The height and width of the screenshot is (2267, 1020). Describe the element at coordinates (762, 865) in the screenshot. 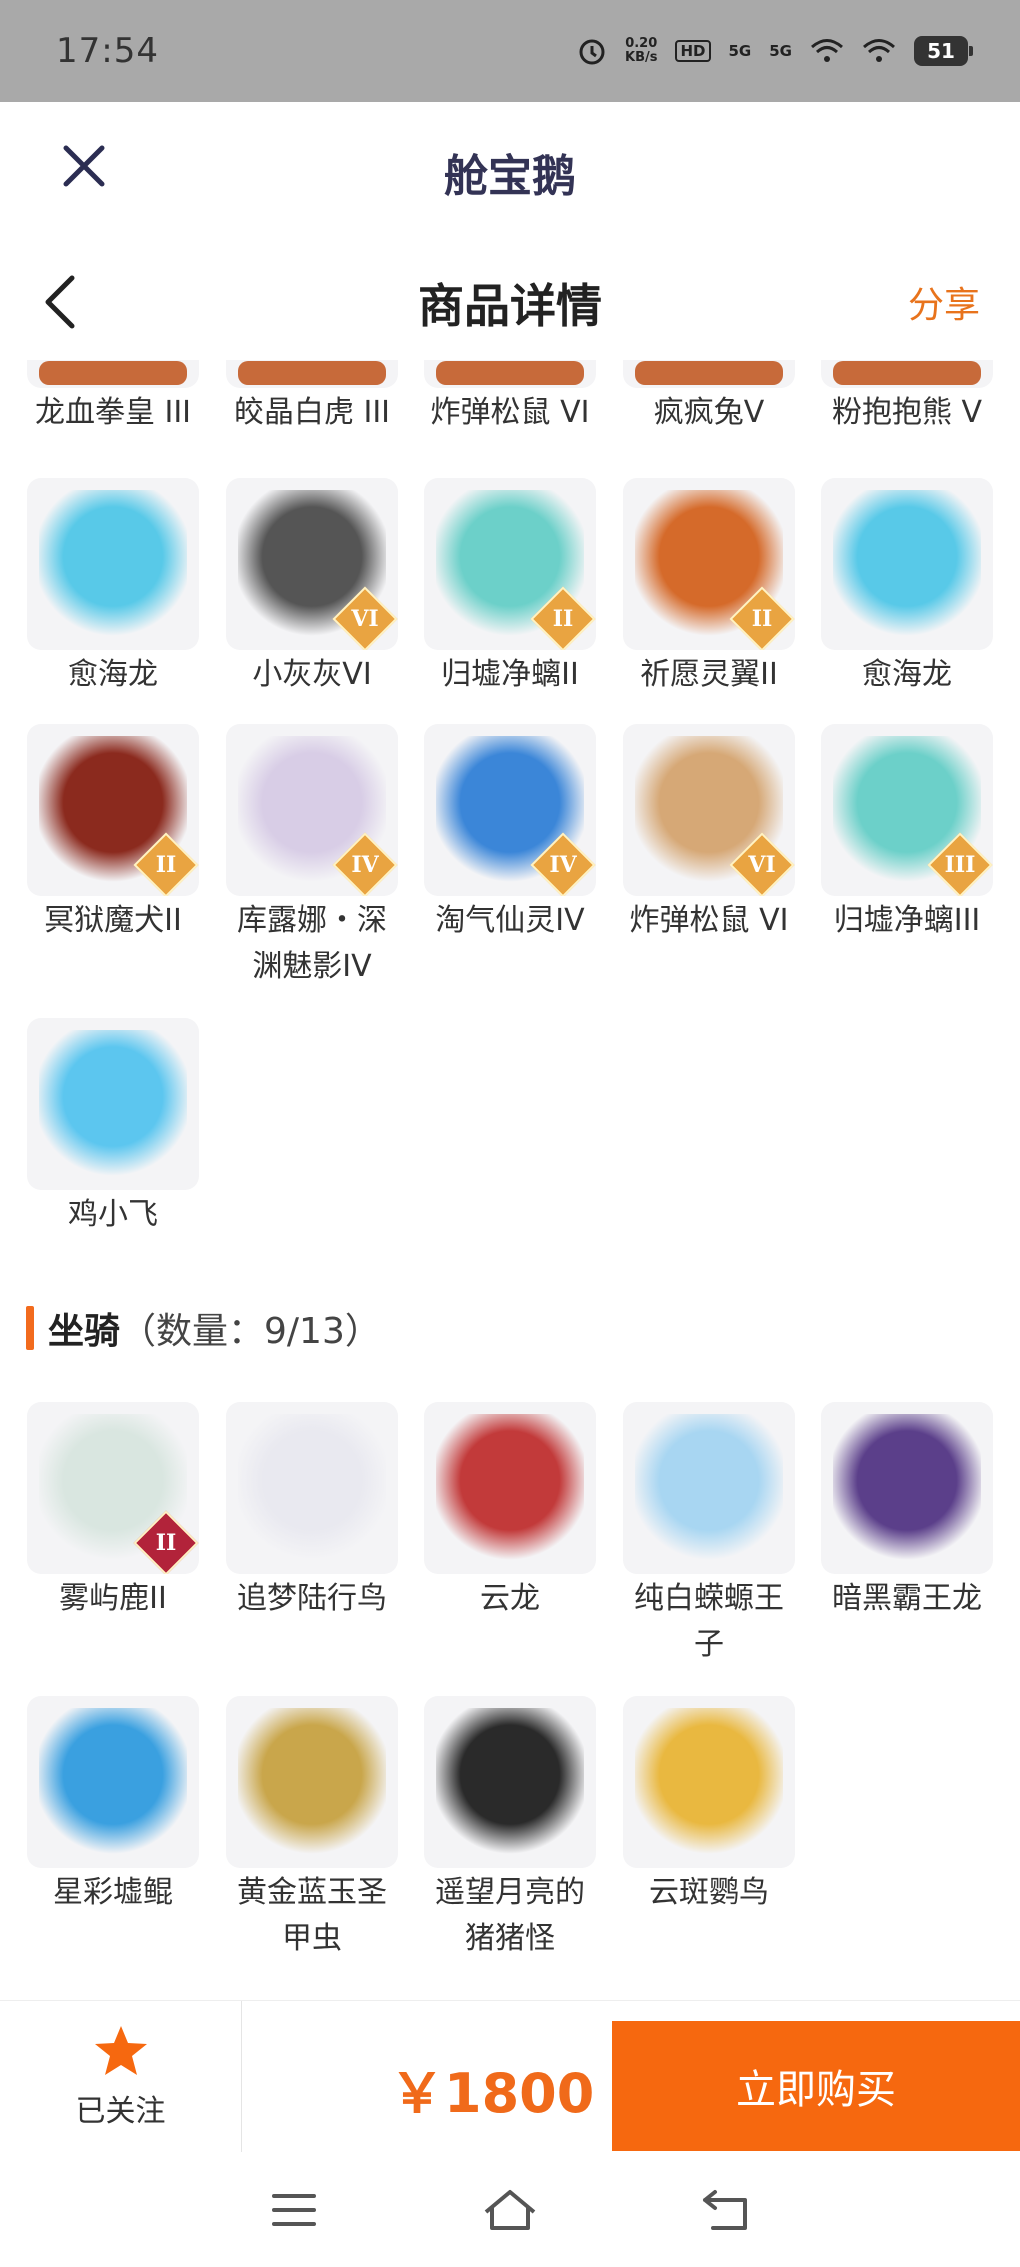

I see `rank-label: VI` at that location.